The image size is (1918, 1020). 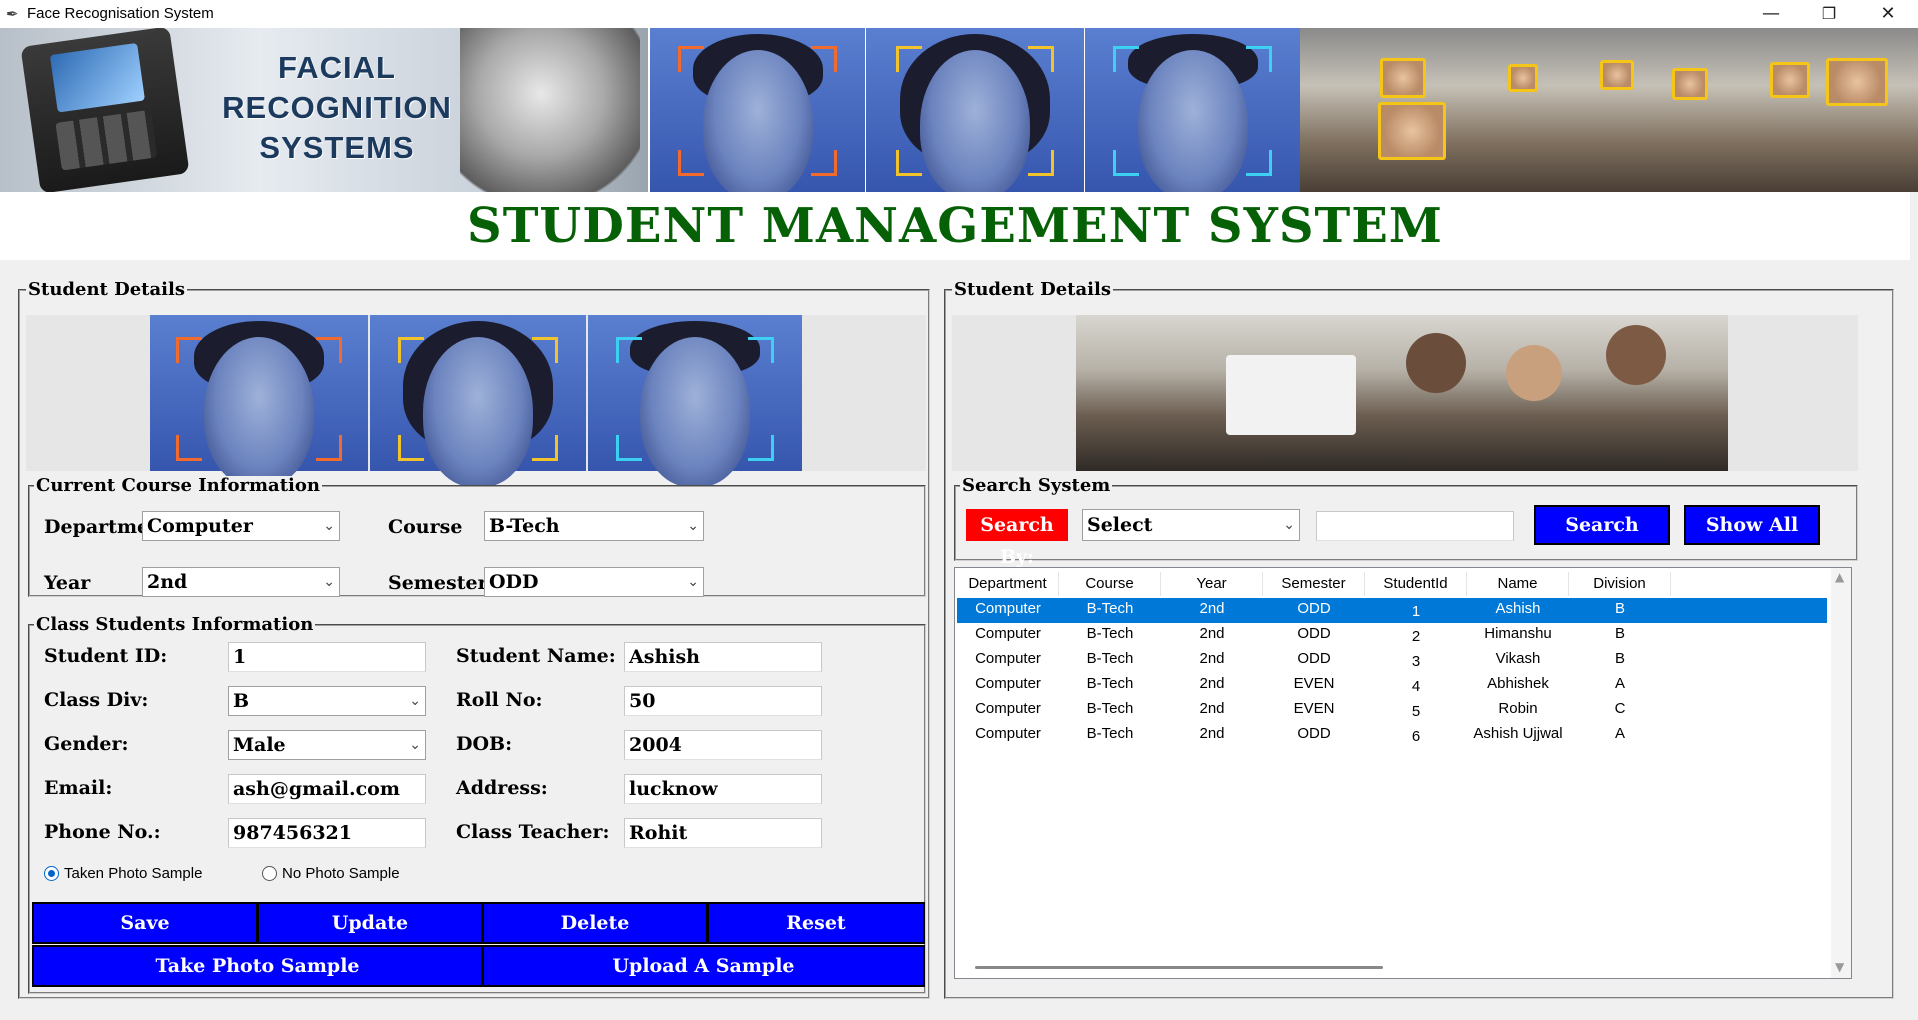 I want to click on address-field: lucknow, so click(x=723, y=789).